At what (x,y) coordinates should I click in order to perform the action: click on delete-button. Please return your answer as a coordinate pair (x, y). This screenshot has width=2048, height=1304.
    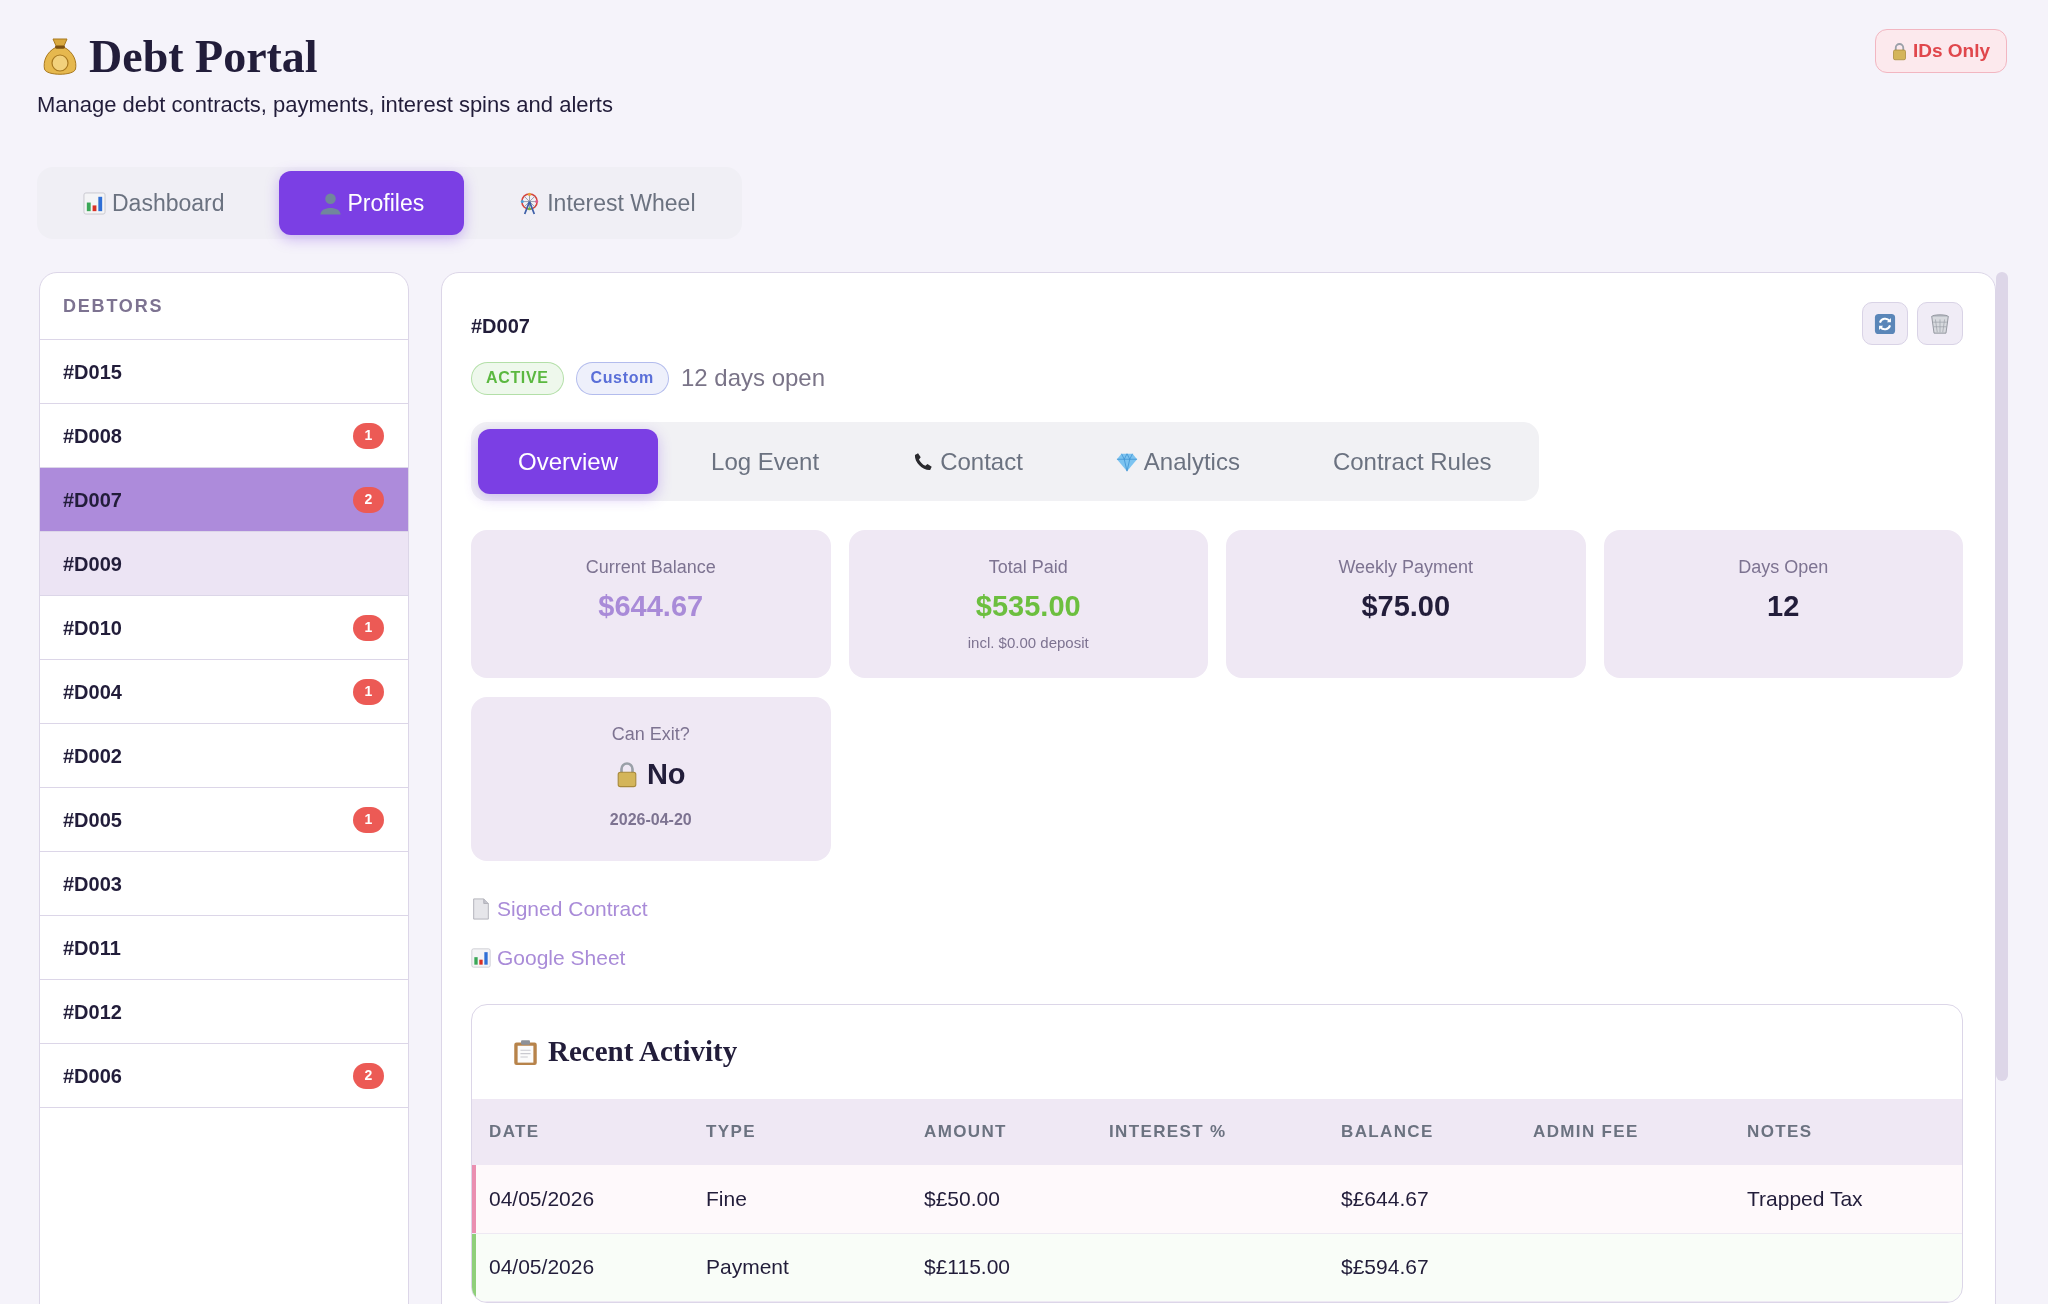
    Looking at the image, I should click on (1940, 323).